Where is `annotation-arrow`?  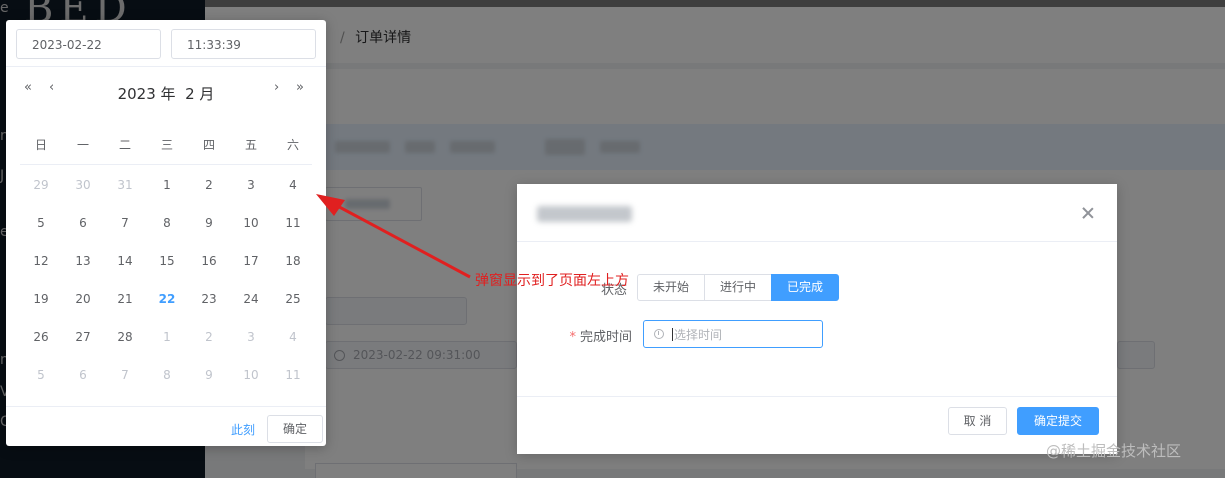 annotation-arrow is located at coordinates (393, 236).